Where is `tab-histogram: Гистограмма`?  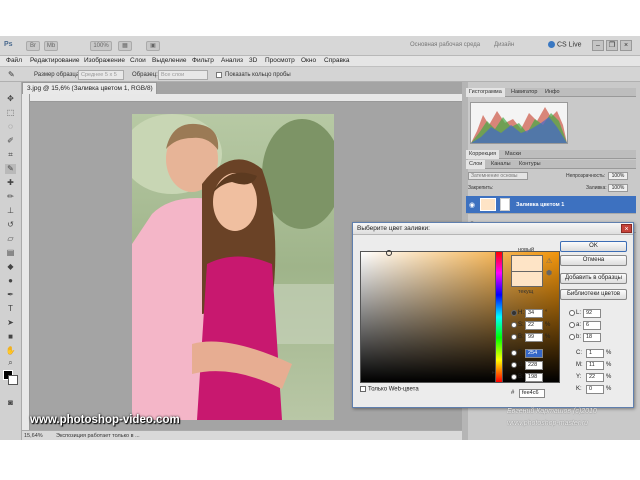 tab-histogram: Гистограмма is located at coordinates (485, 92).